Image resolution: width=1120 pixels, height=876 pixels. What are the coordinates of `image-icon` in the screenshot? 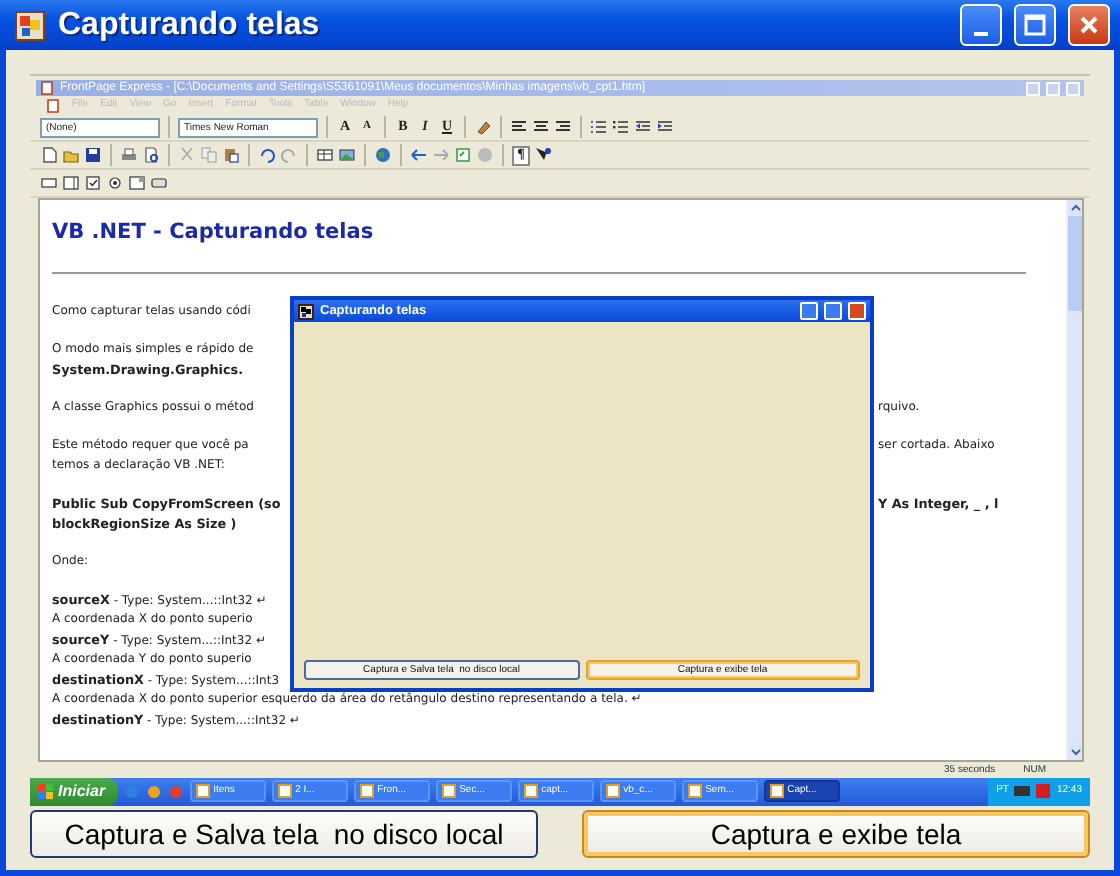 It's located at (347, 155).